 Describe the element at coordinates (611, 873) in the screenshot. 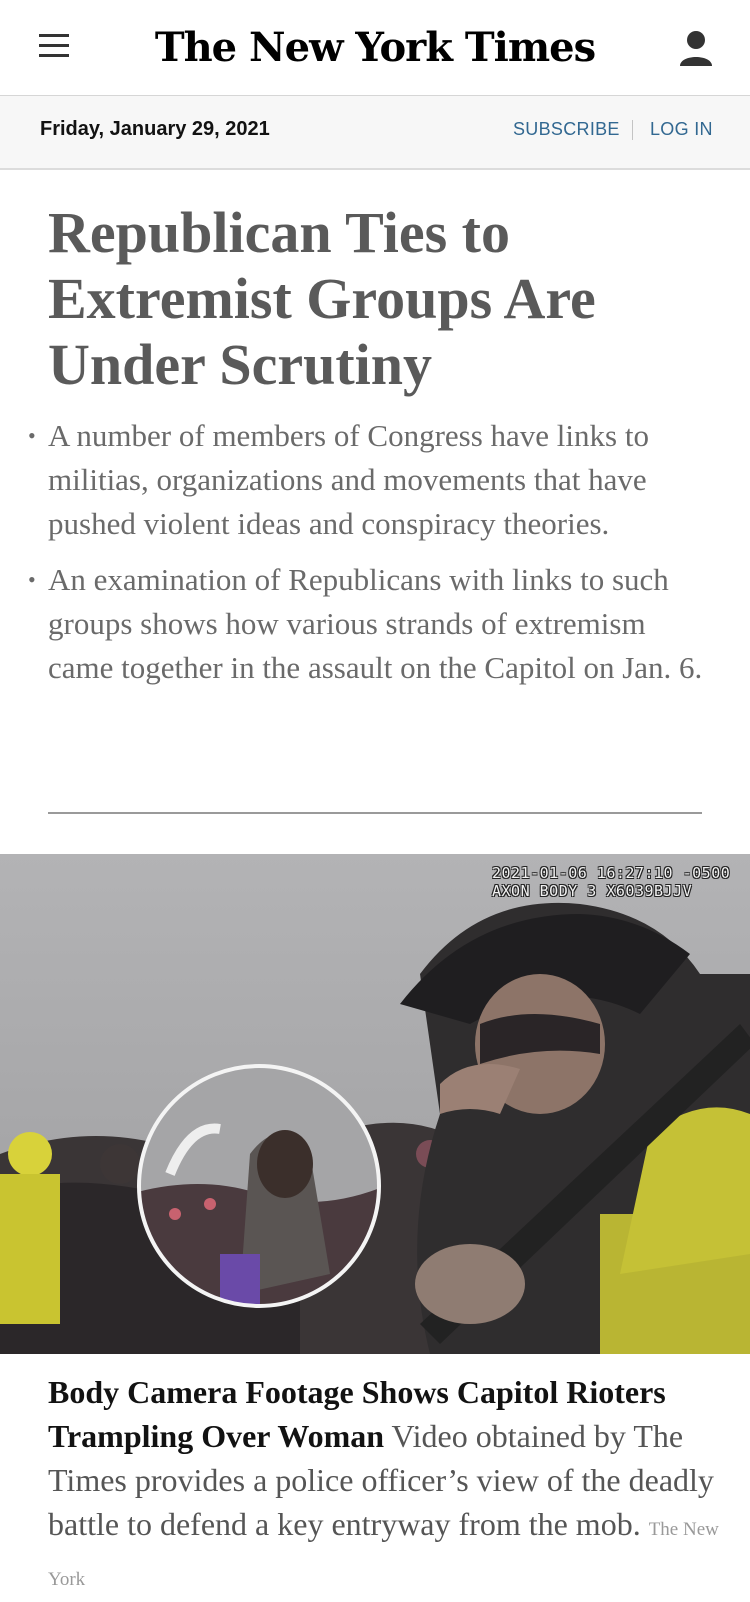

I see `timestamp-line: 2021-01-06 16:27:10 -0500` at that location.